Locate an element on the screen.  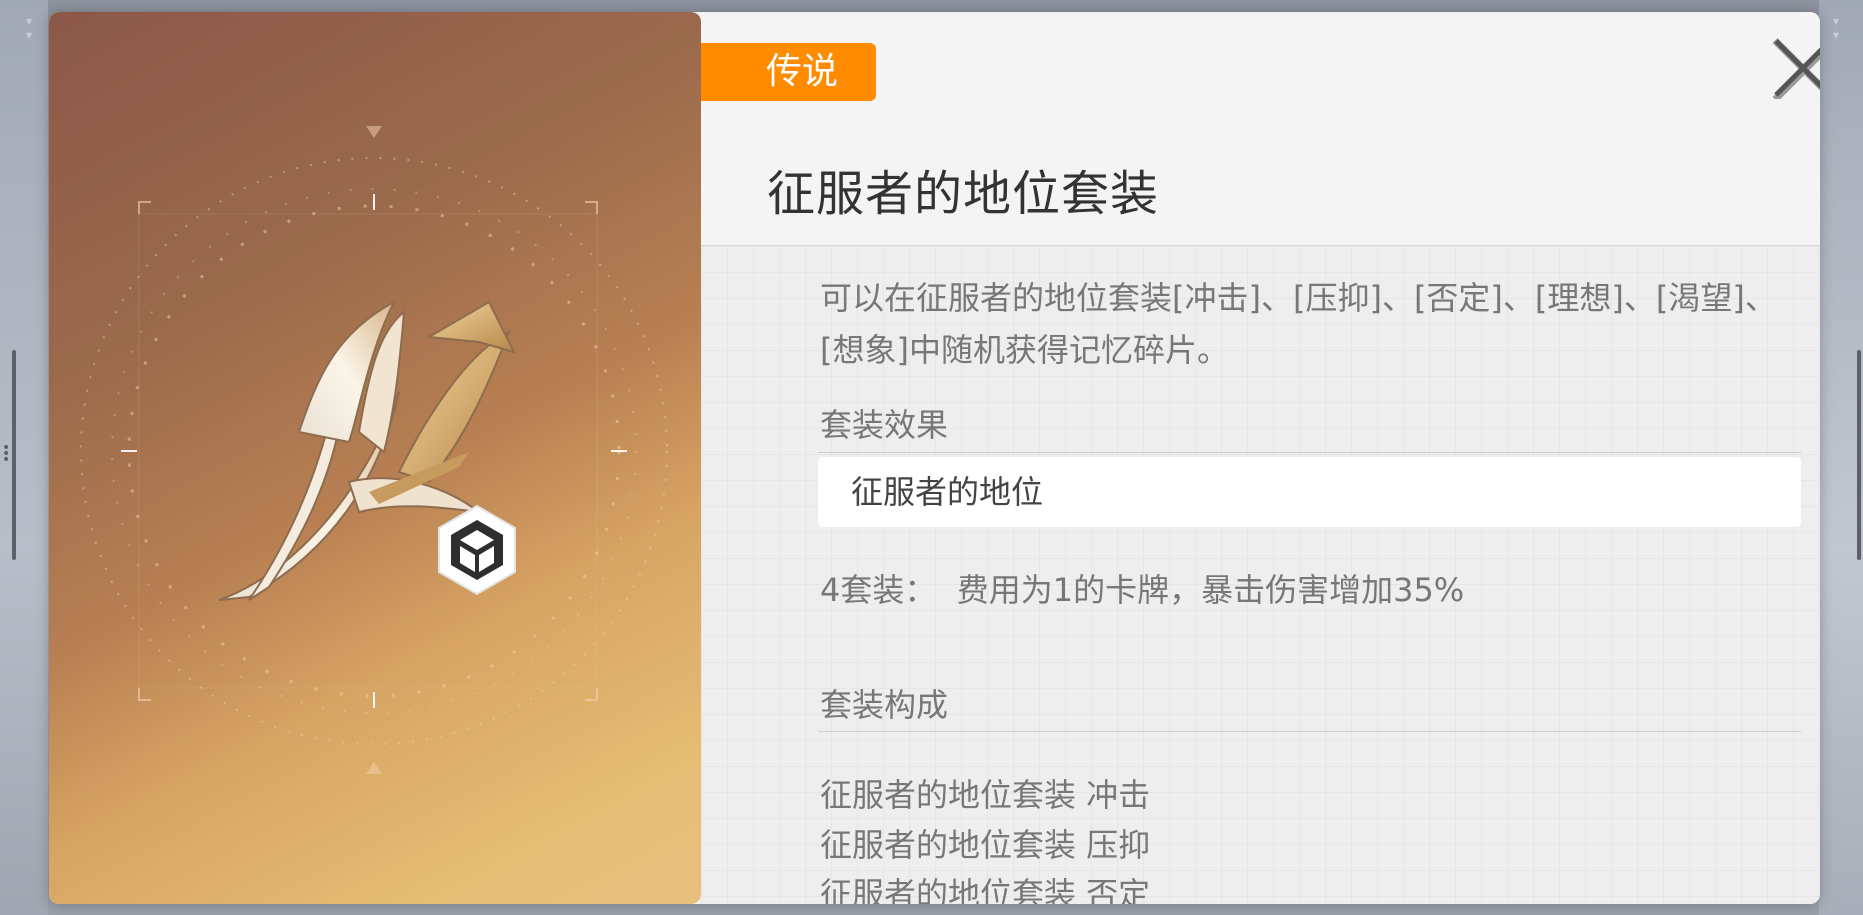
rarity-badge: 传说 is located at coordinates (788, 72).